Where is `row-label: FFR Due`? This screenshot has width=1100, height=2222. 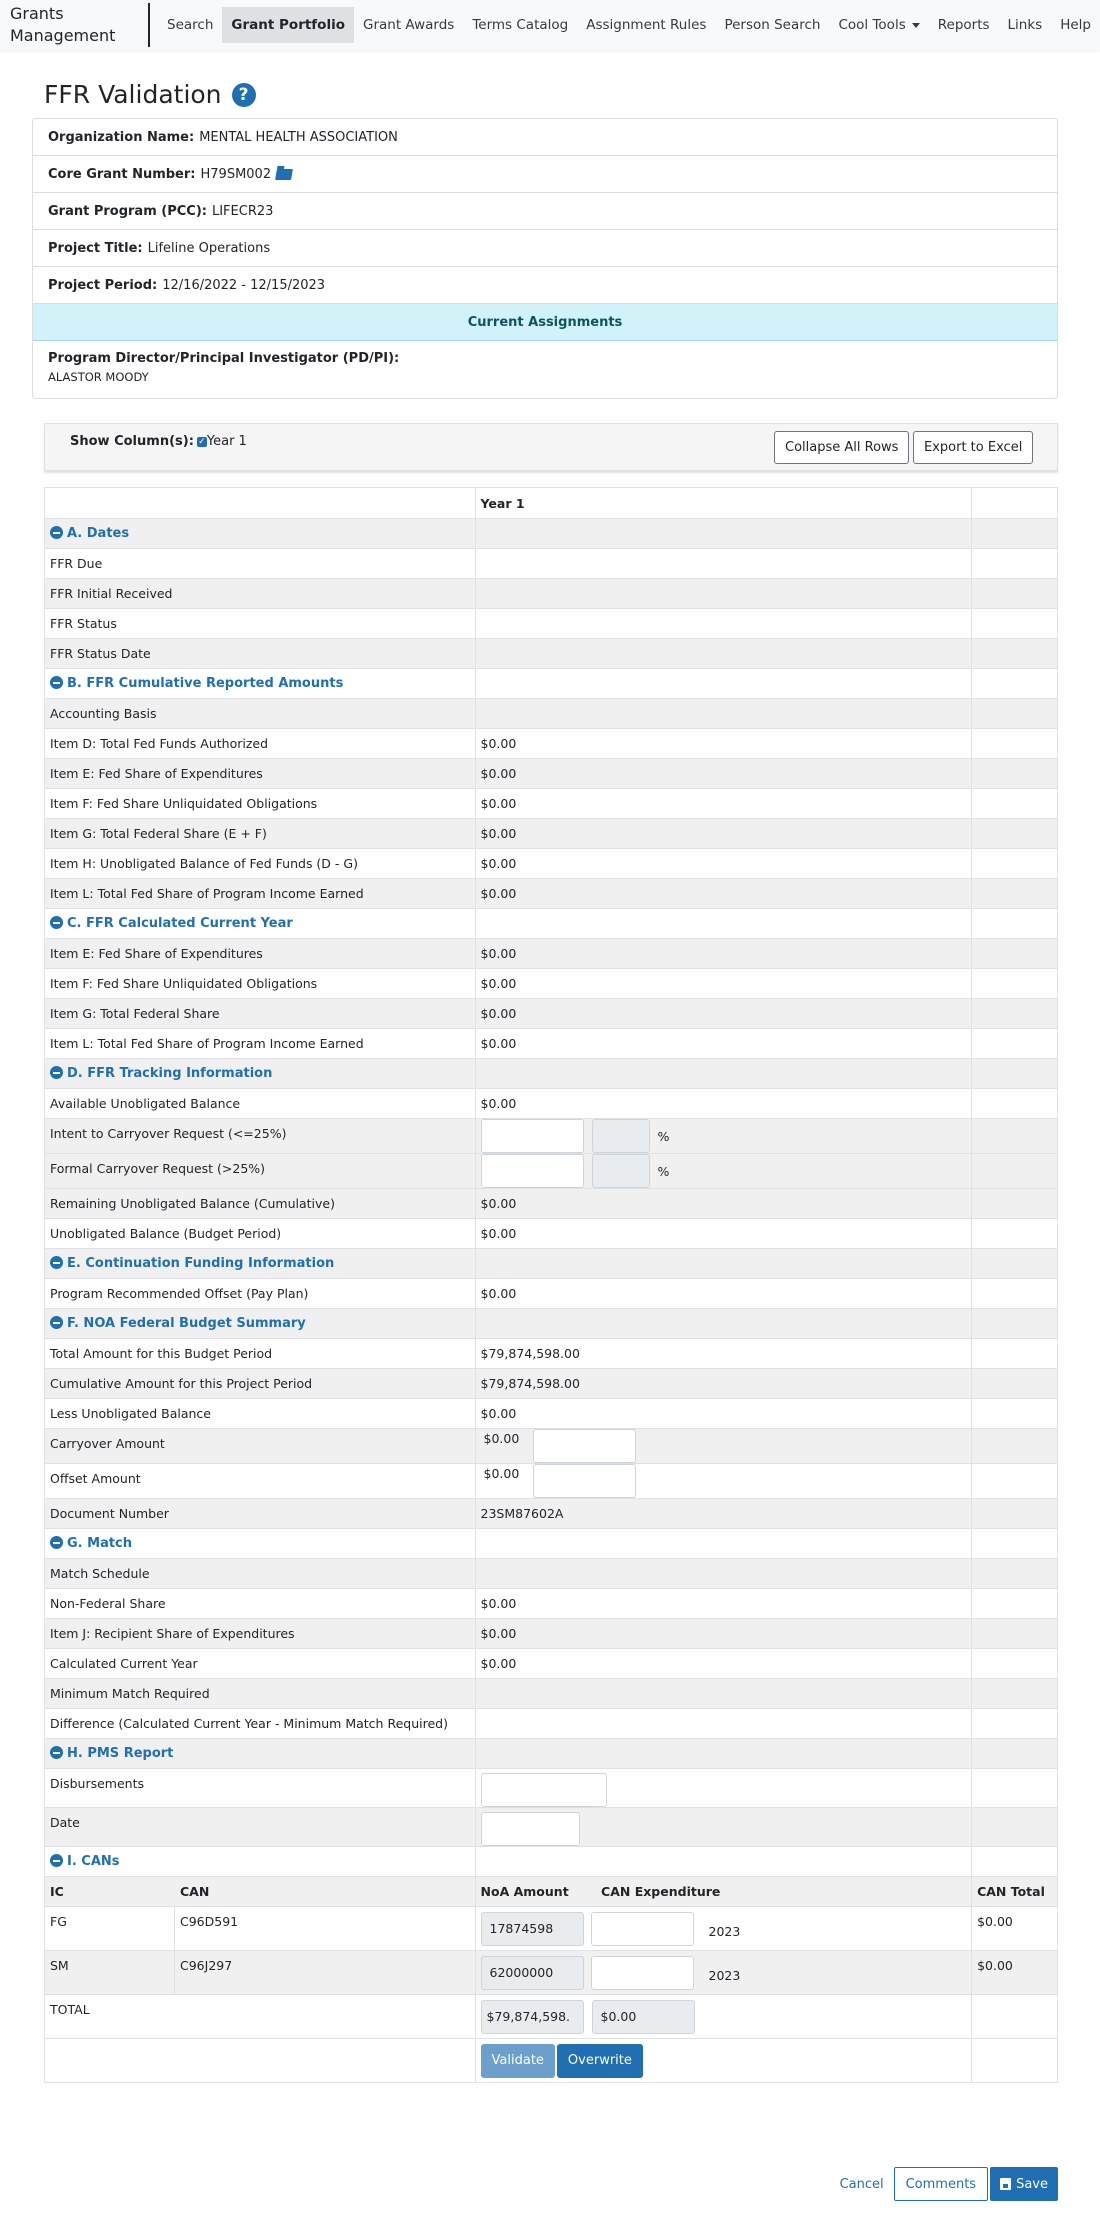
row-label: FFR Due is located at coordinates (260, 563).